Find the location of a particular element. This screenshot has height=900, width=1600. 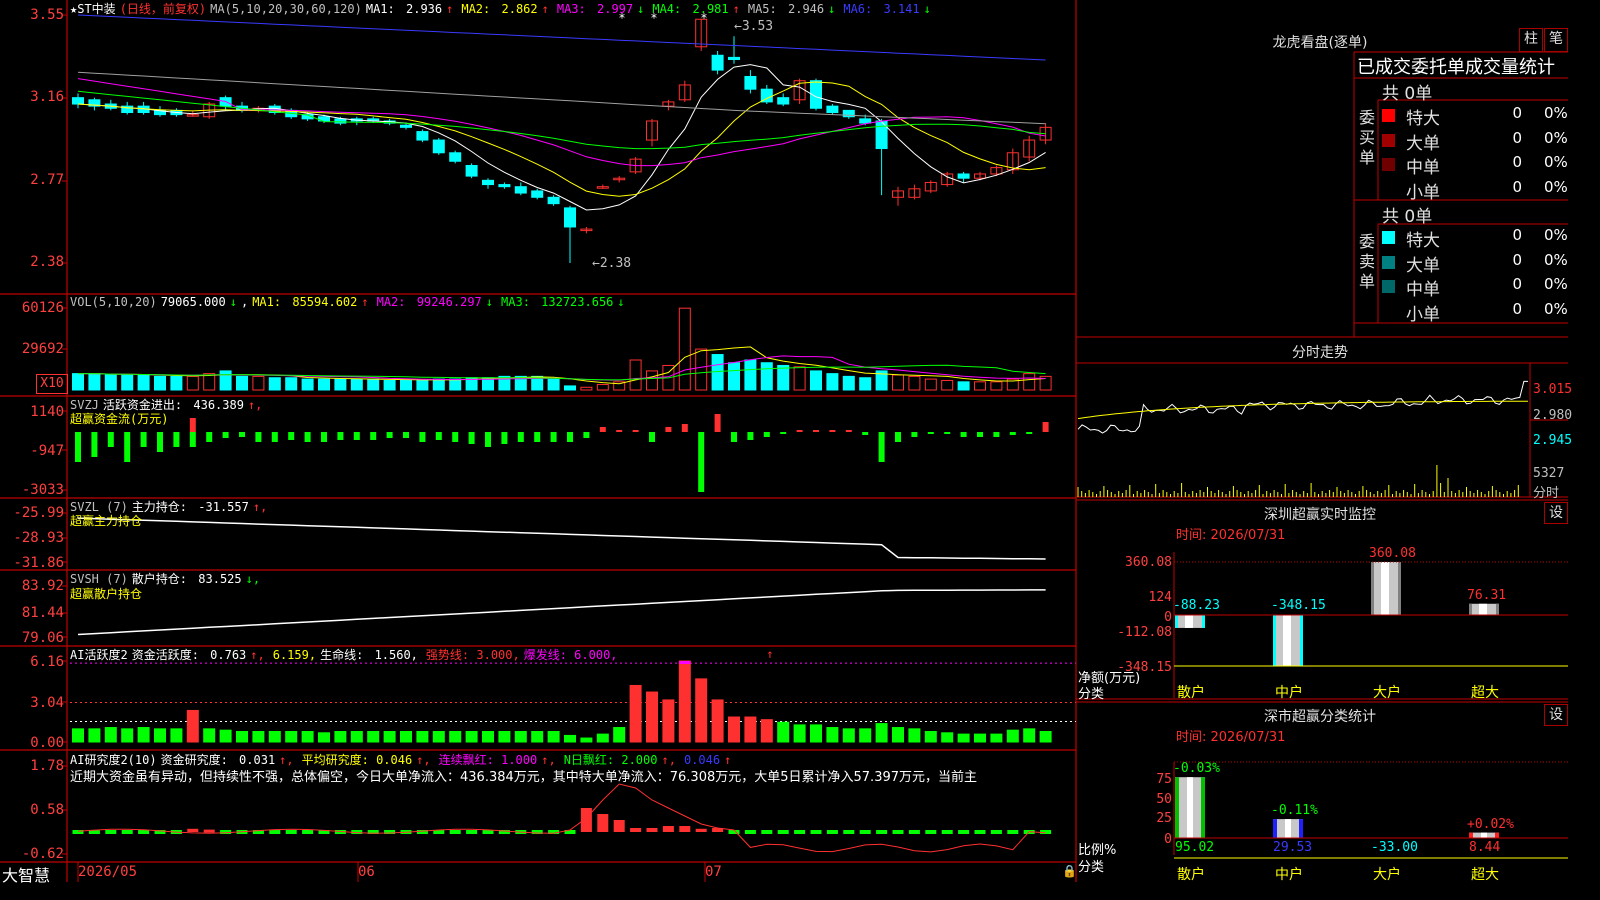

sc-y-tick: 25 is located at coordinates (1164, 818).